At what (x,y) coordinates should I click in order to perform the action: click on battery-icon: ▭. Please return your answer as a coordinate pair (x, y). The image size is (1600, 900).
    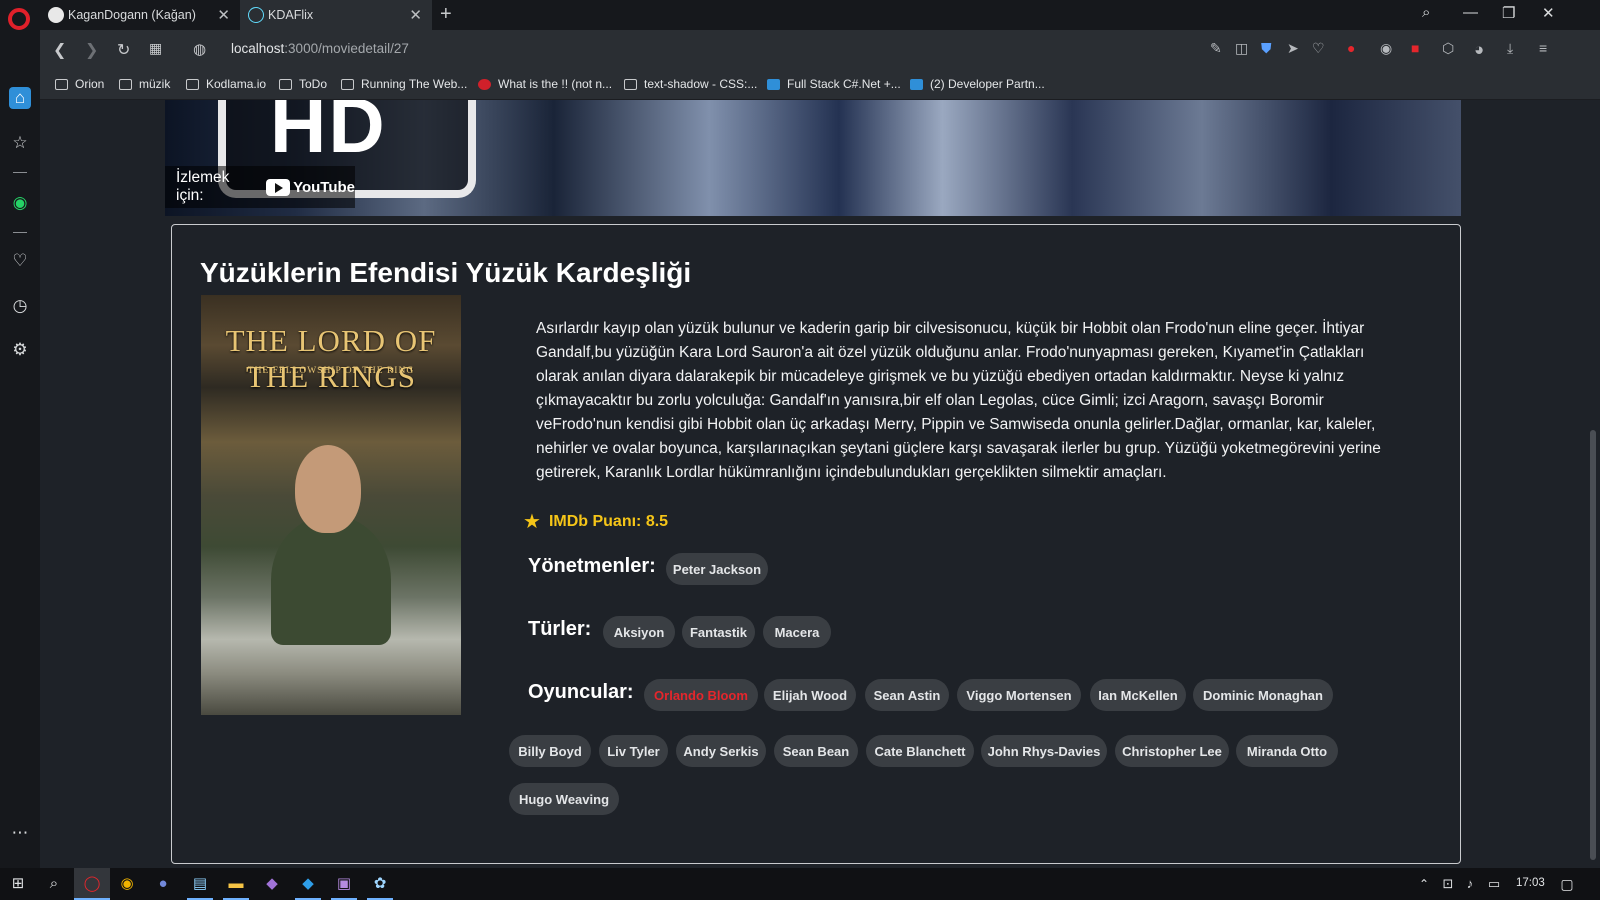
    Looking at the image, I should click on (1494, 884).